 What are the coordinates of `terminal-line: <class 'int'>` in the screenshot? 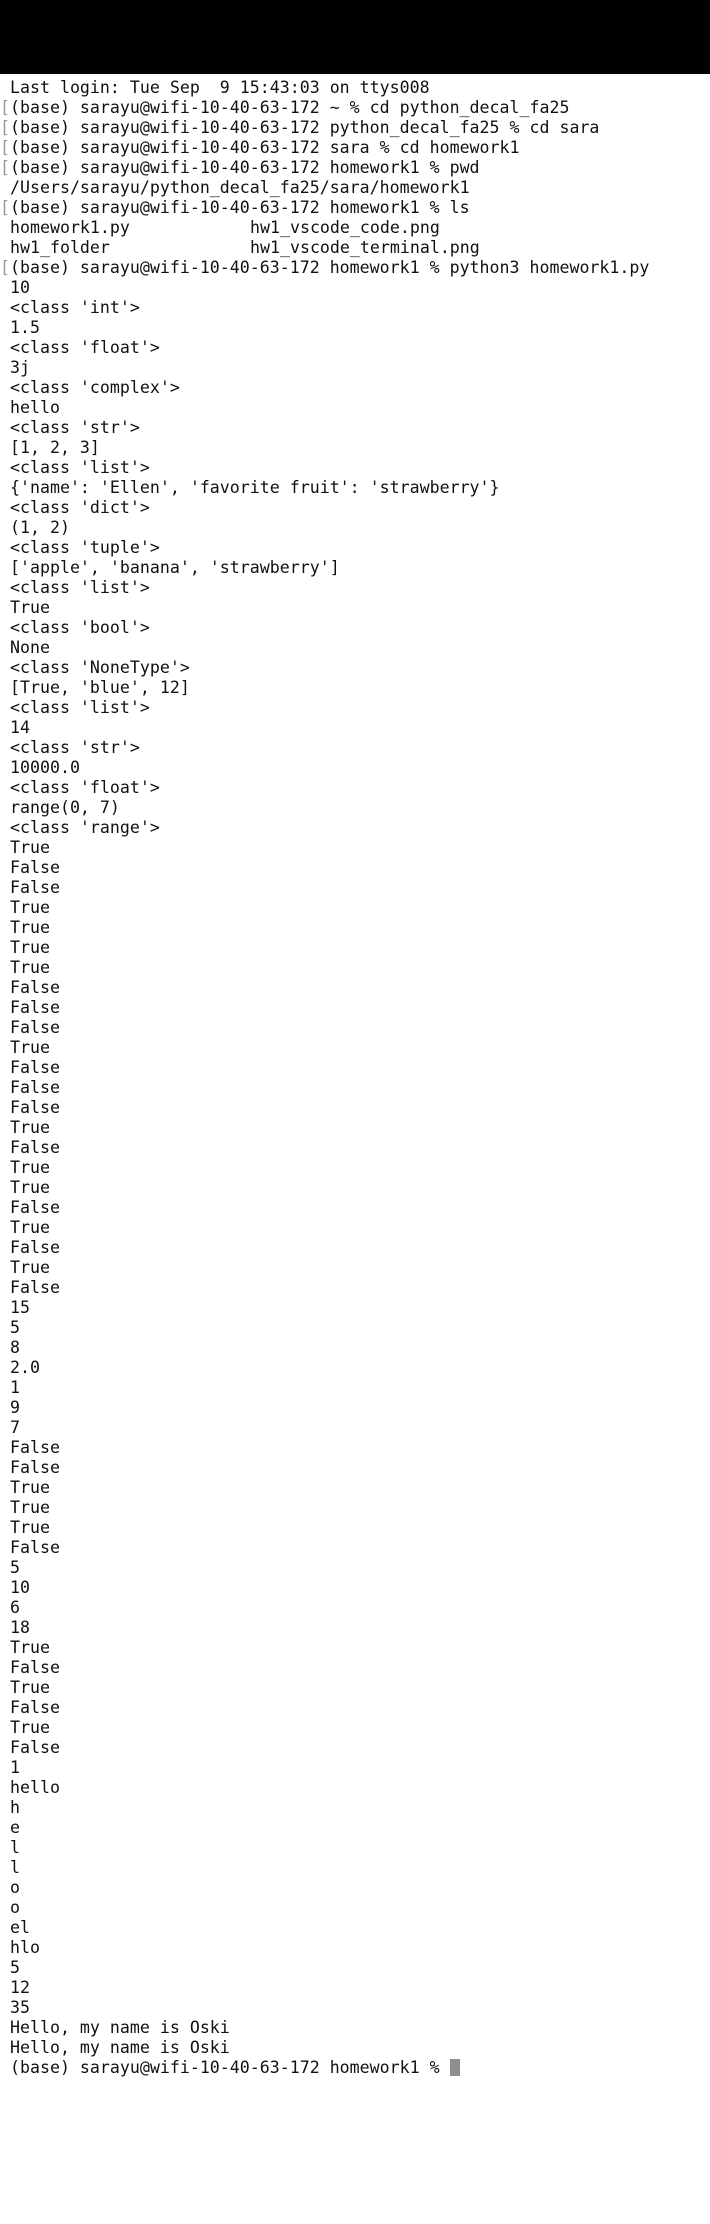 It's located at (355, 308).